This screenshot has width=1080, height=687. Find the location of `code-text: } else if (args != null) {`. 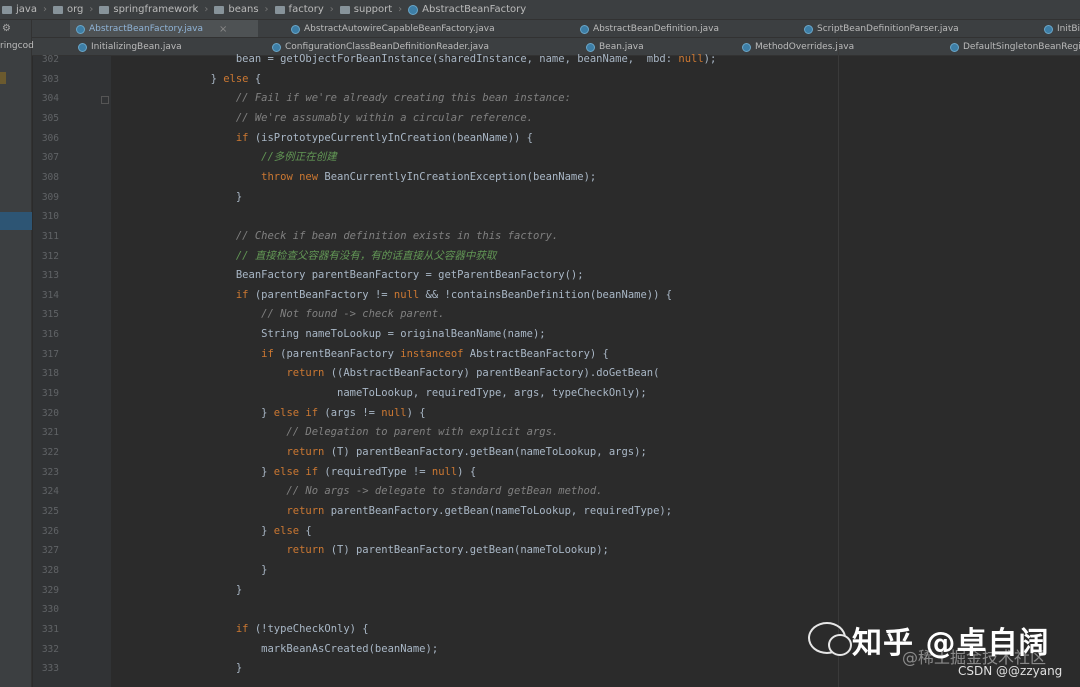

code-text: } else if (args != null) { is located at coordinates (292, 414).